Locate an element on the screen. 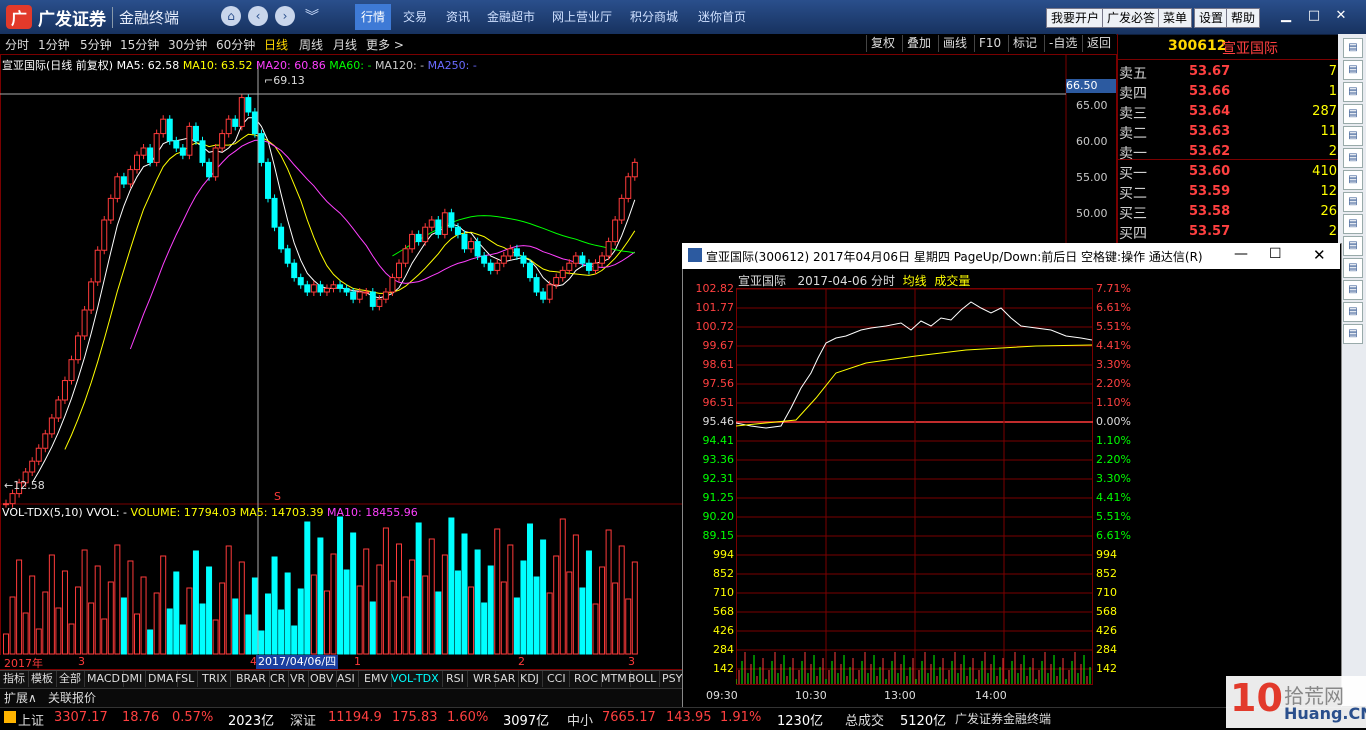 The height and width of the screenshot is (730, 1366). orderbook-row: 卖五 53.67 7 is located at coordinates (1228, 73).